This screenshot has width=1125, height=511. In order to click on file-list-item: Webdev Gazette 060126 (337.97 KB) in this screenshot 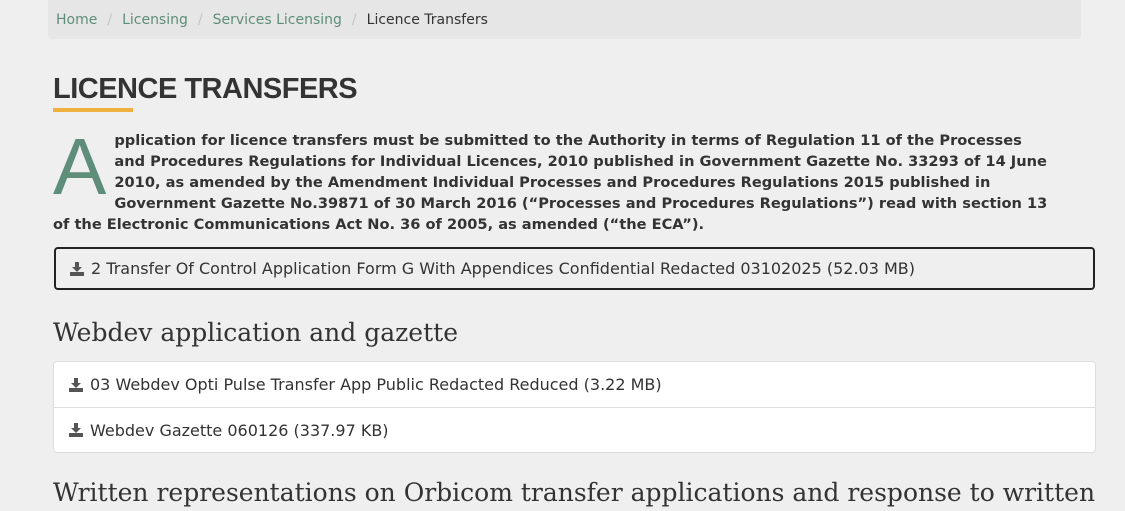, I will do `click(574, 429)`.